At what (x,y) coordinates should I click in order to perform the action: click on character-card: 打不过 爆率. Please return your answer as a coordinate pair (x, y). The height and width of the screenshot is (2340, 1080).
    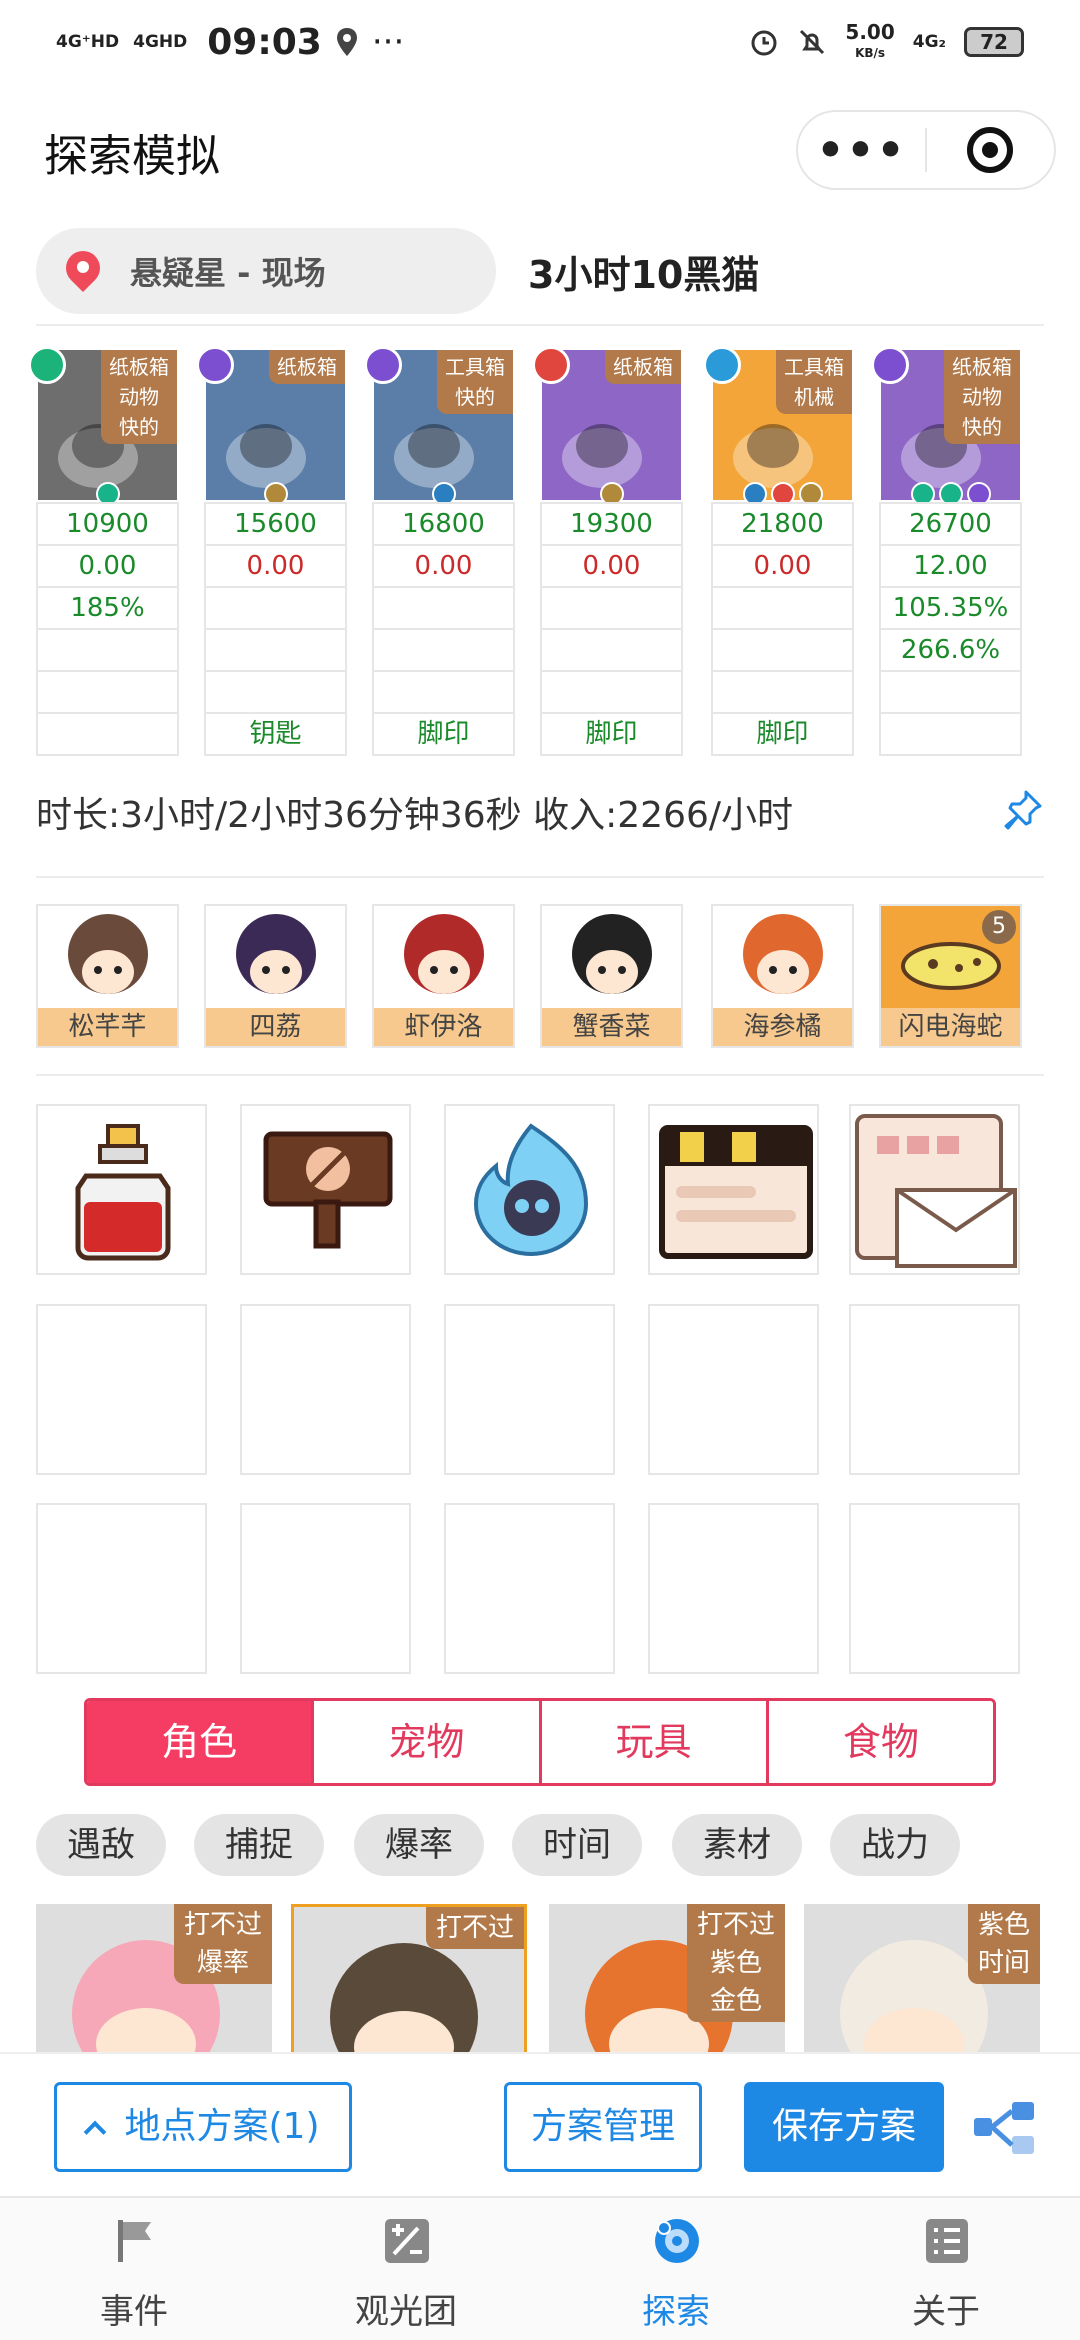
    Looking at the image, I should click on (154, 1979).